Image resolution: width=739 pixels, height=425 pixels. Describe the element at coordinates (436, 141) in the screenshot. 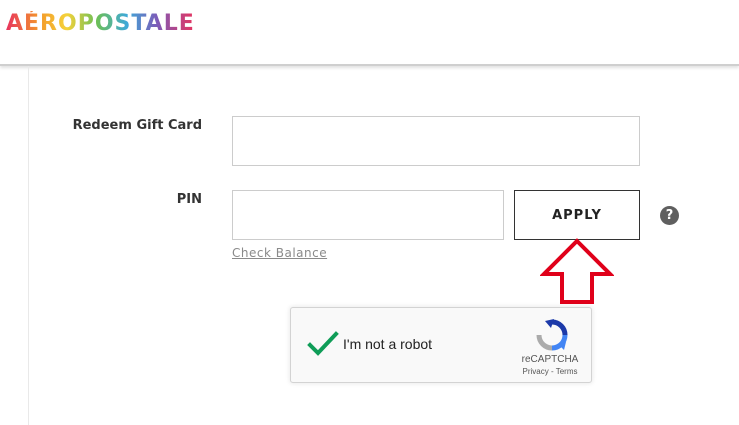

I see `gift-card-number-input` at that location.